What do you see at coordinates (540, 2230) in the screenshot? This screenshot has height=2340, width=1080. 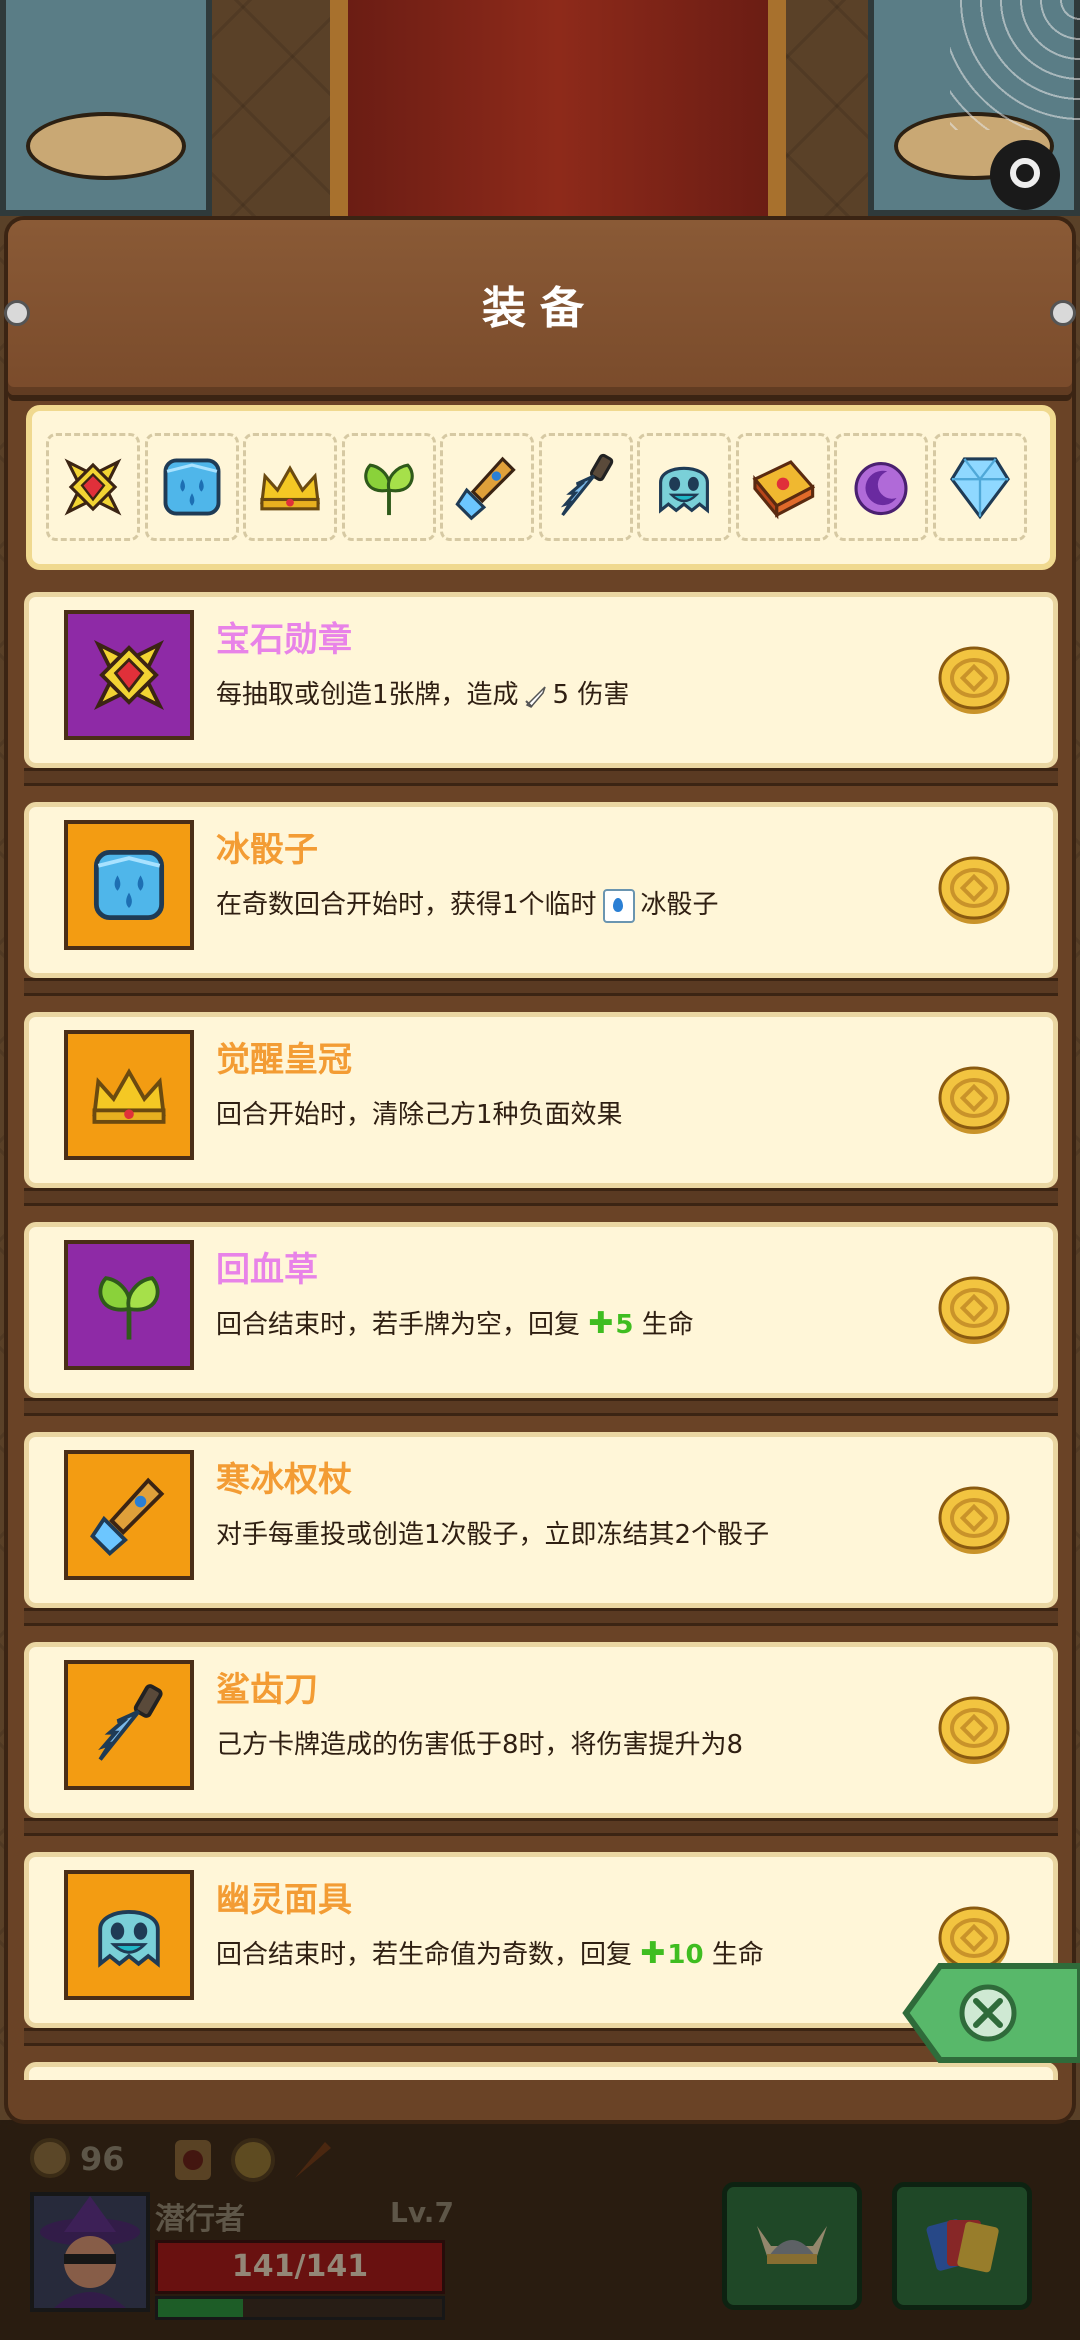 I see `bottom-hud: 96 潜行者 Lv.7 141/141` at bounding box center [540, 2230].